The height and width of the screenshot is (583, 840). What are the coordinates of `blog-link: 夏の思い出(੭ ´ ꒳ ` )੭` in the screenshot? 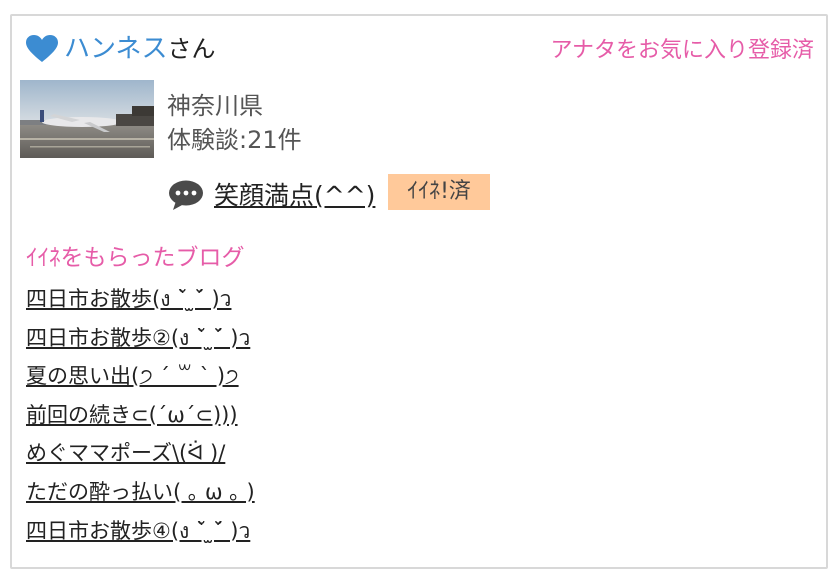 It's located at (132, 376).